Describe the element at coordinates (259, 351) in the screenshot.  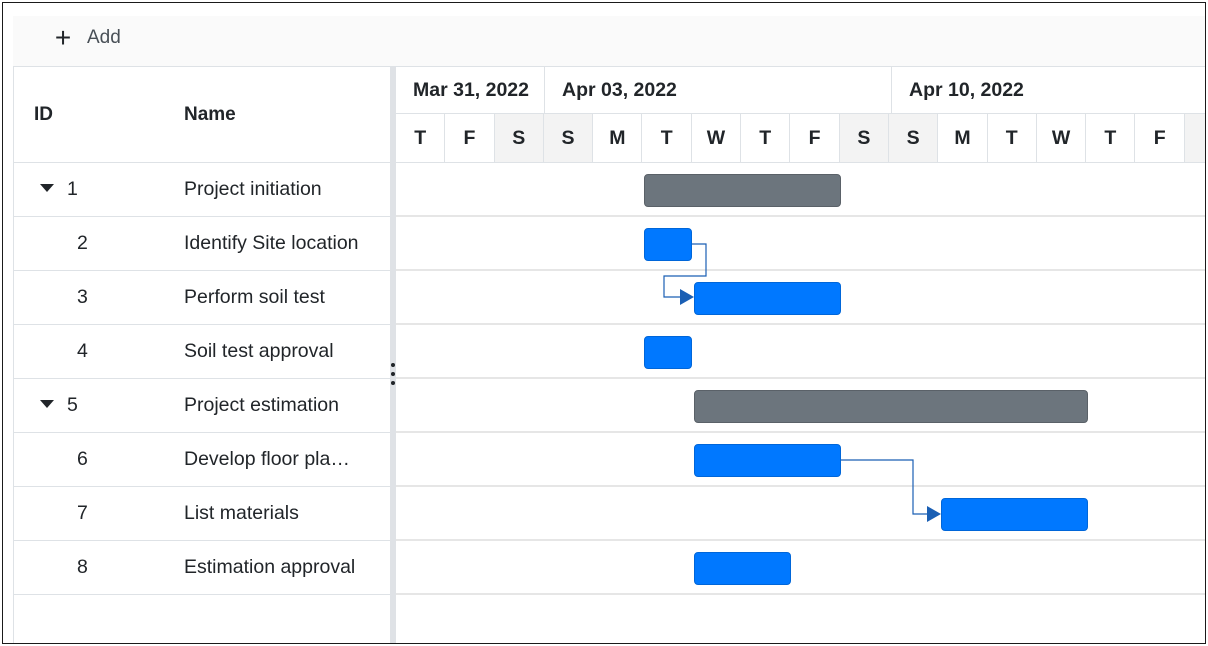
I see `task-name: Soil test approval` at that location.